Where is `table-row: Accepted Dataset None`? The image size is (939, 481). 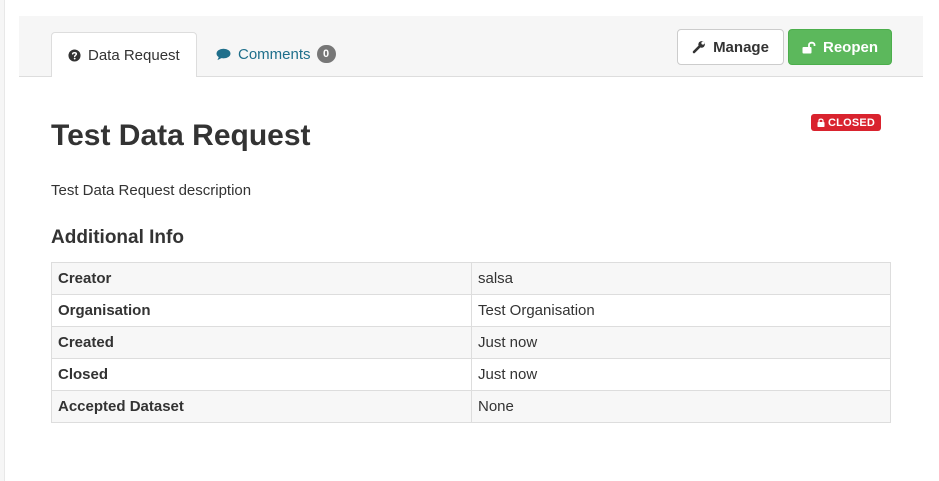
table-row: Accepted Dataset None is located at coordinates (471, 406).